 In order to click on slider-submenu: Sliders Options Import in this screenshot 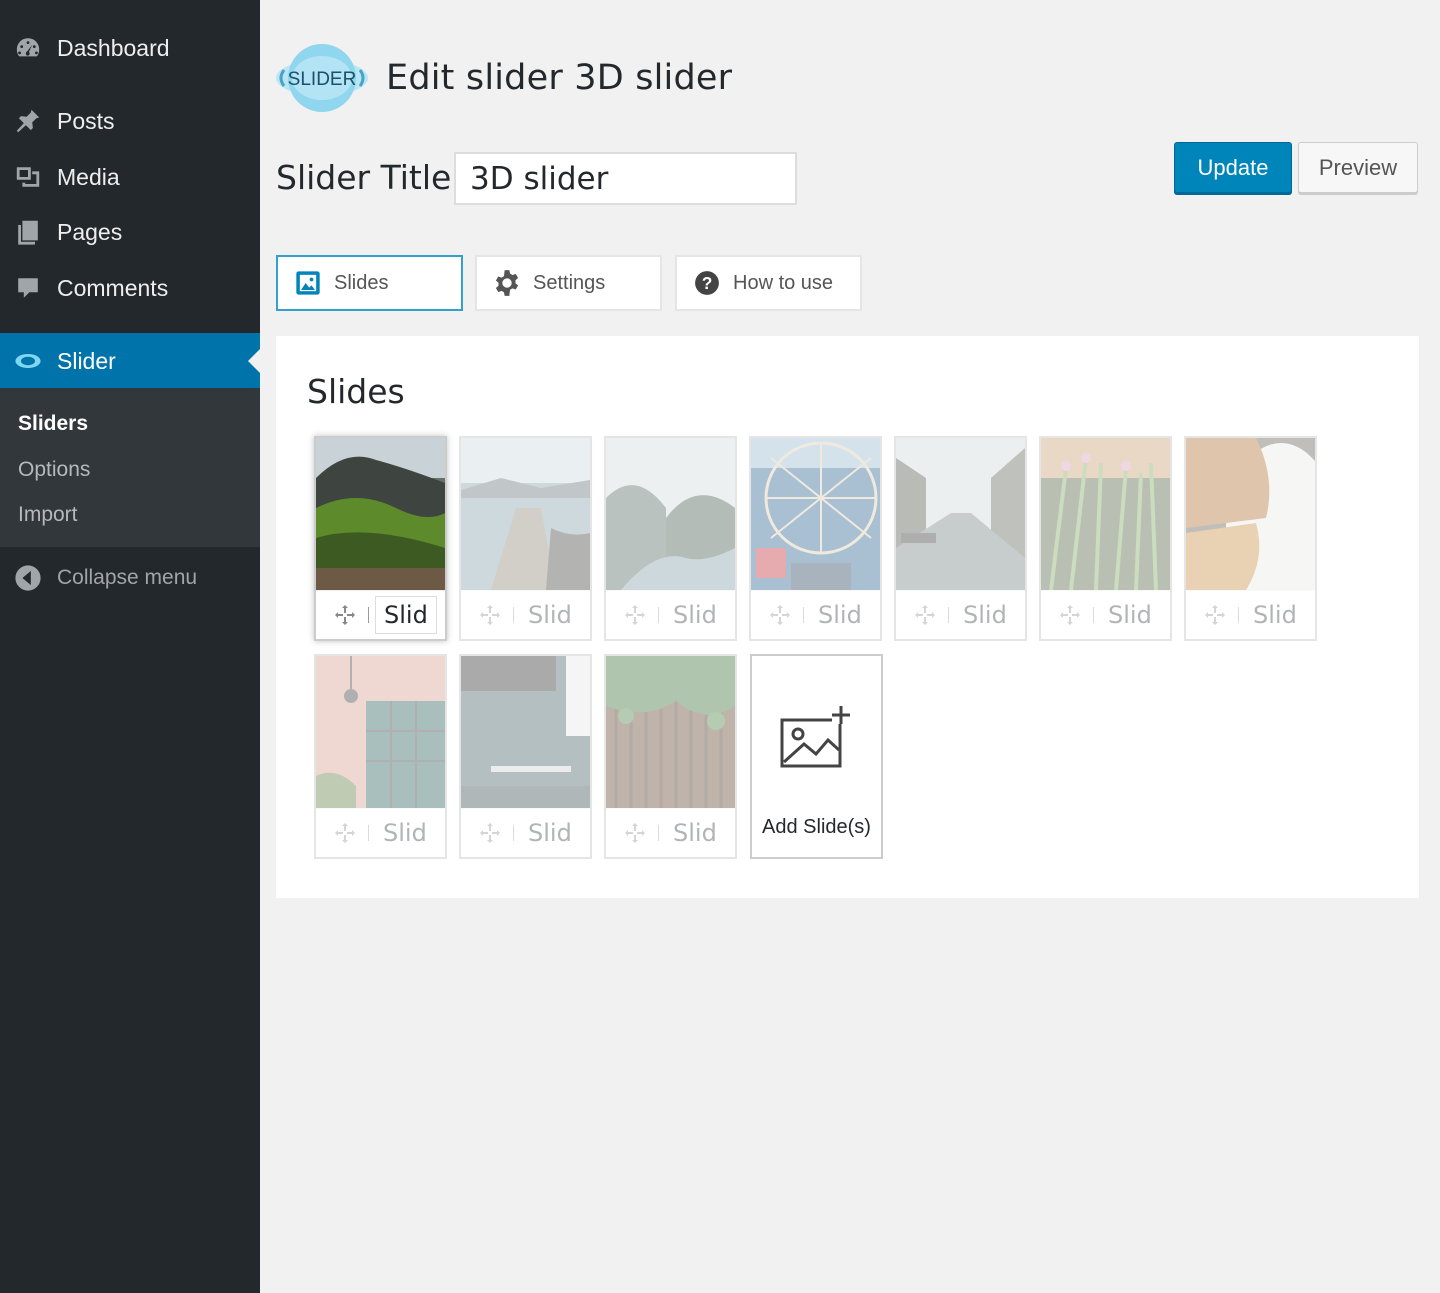, I will do `click(130, 467)`.